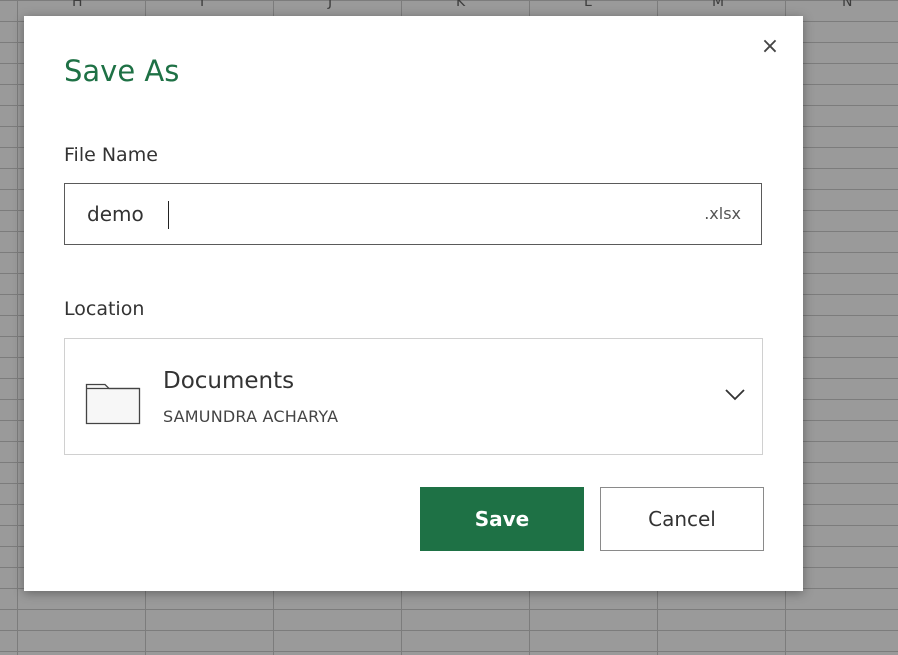 Image resolution: width=898 pixels, height=655 pixels. Describe the element at coordinates (330, 5) in the screenshot. I see `column-header-j: J` at that location.